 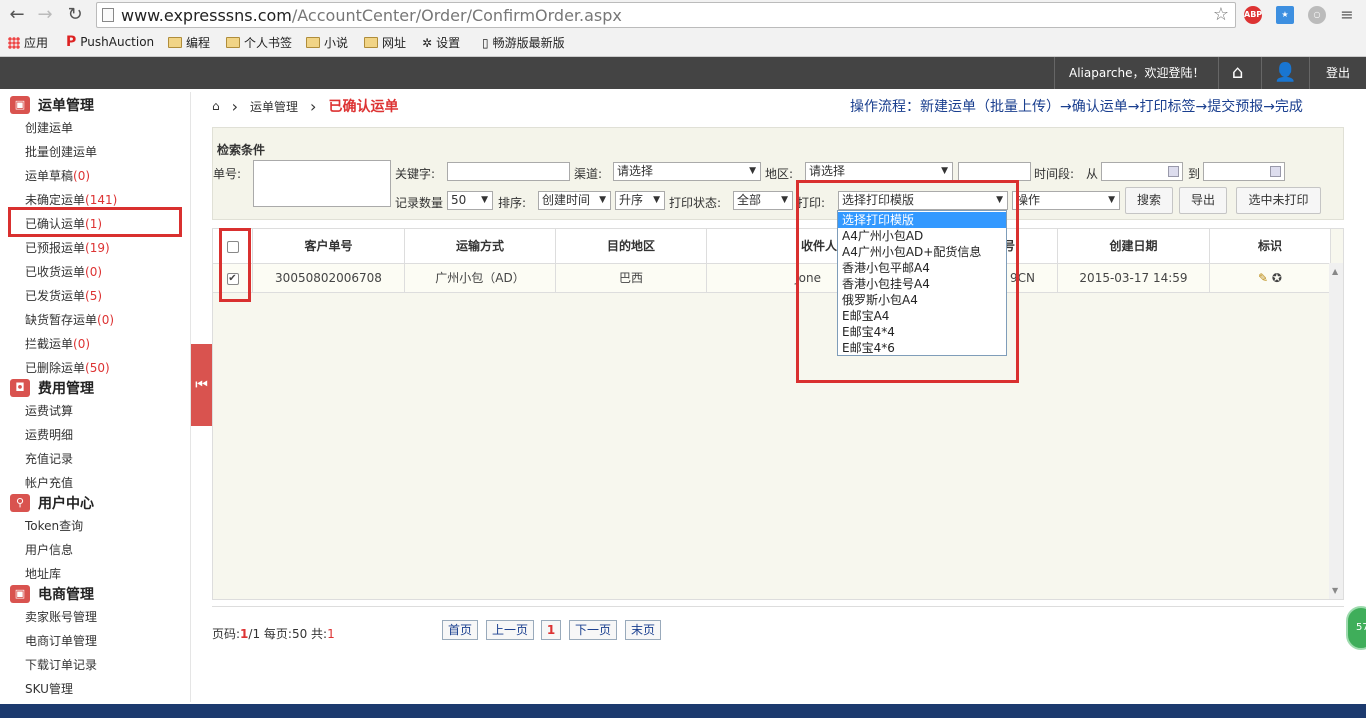 What do you see at coordinates (994, 171) in the screenshot?
I see `region-text-input` at bounding box center [994, 171].